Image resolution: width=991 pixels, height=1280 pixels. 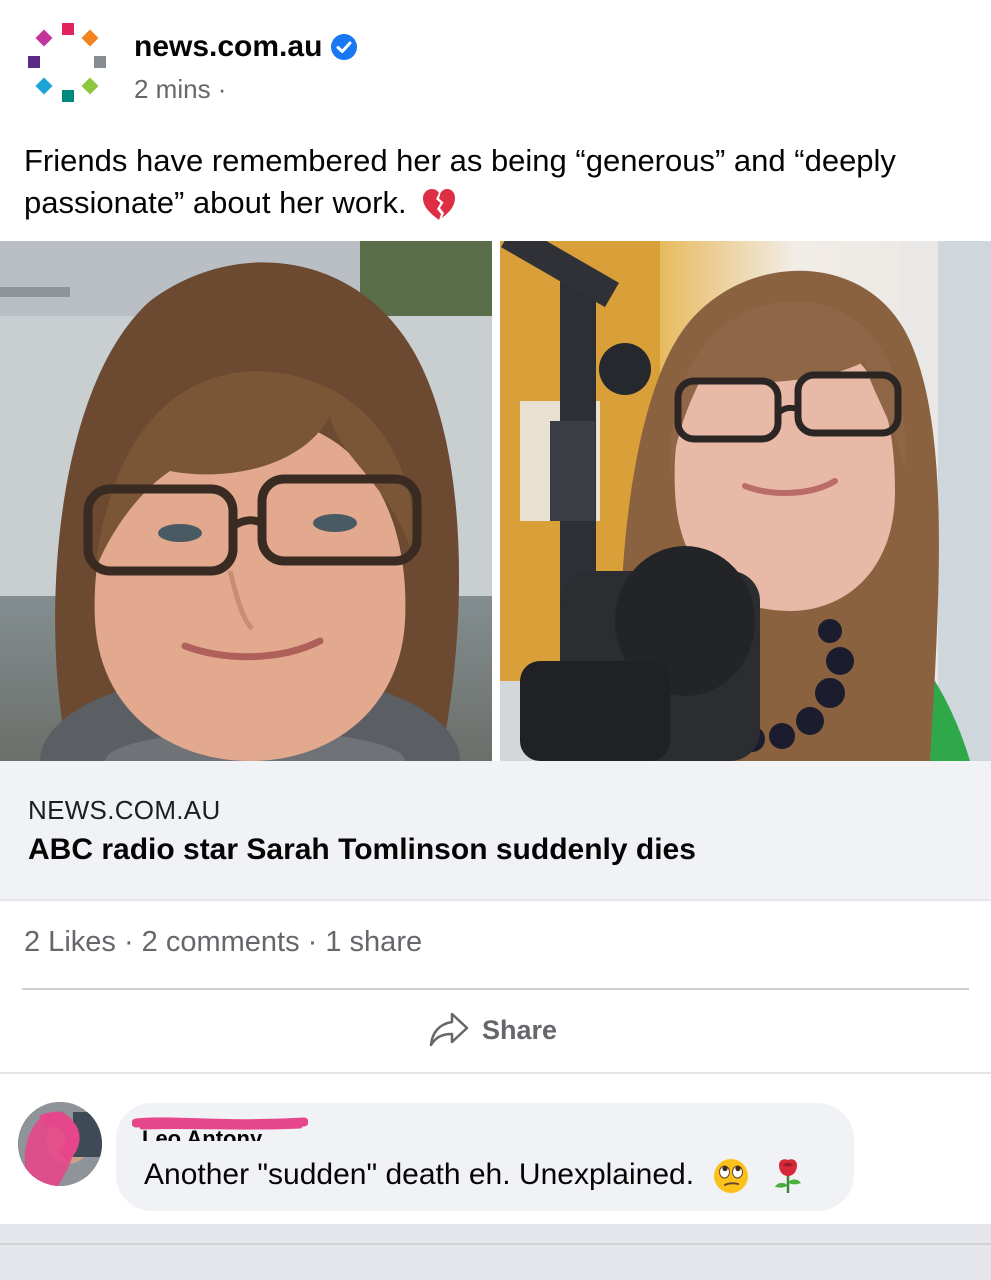 What do you see at coordinates (220, 1123) in the screenshot?
I see `redaction-scribble` at bounding box center [220, 1123].